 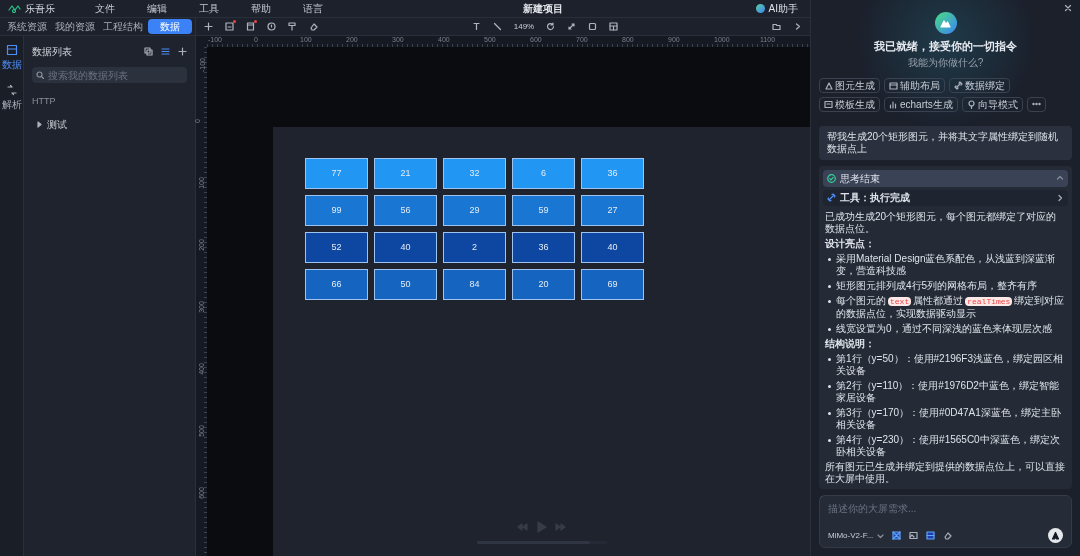 I want to click on rectangle-element: 27, so click(x=612, y=210).